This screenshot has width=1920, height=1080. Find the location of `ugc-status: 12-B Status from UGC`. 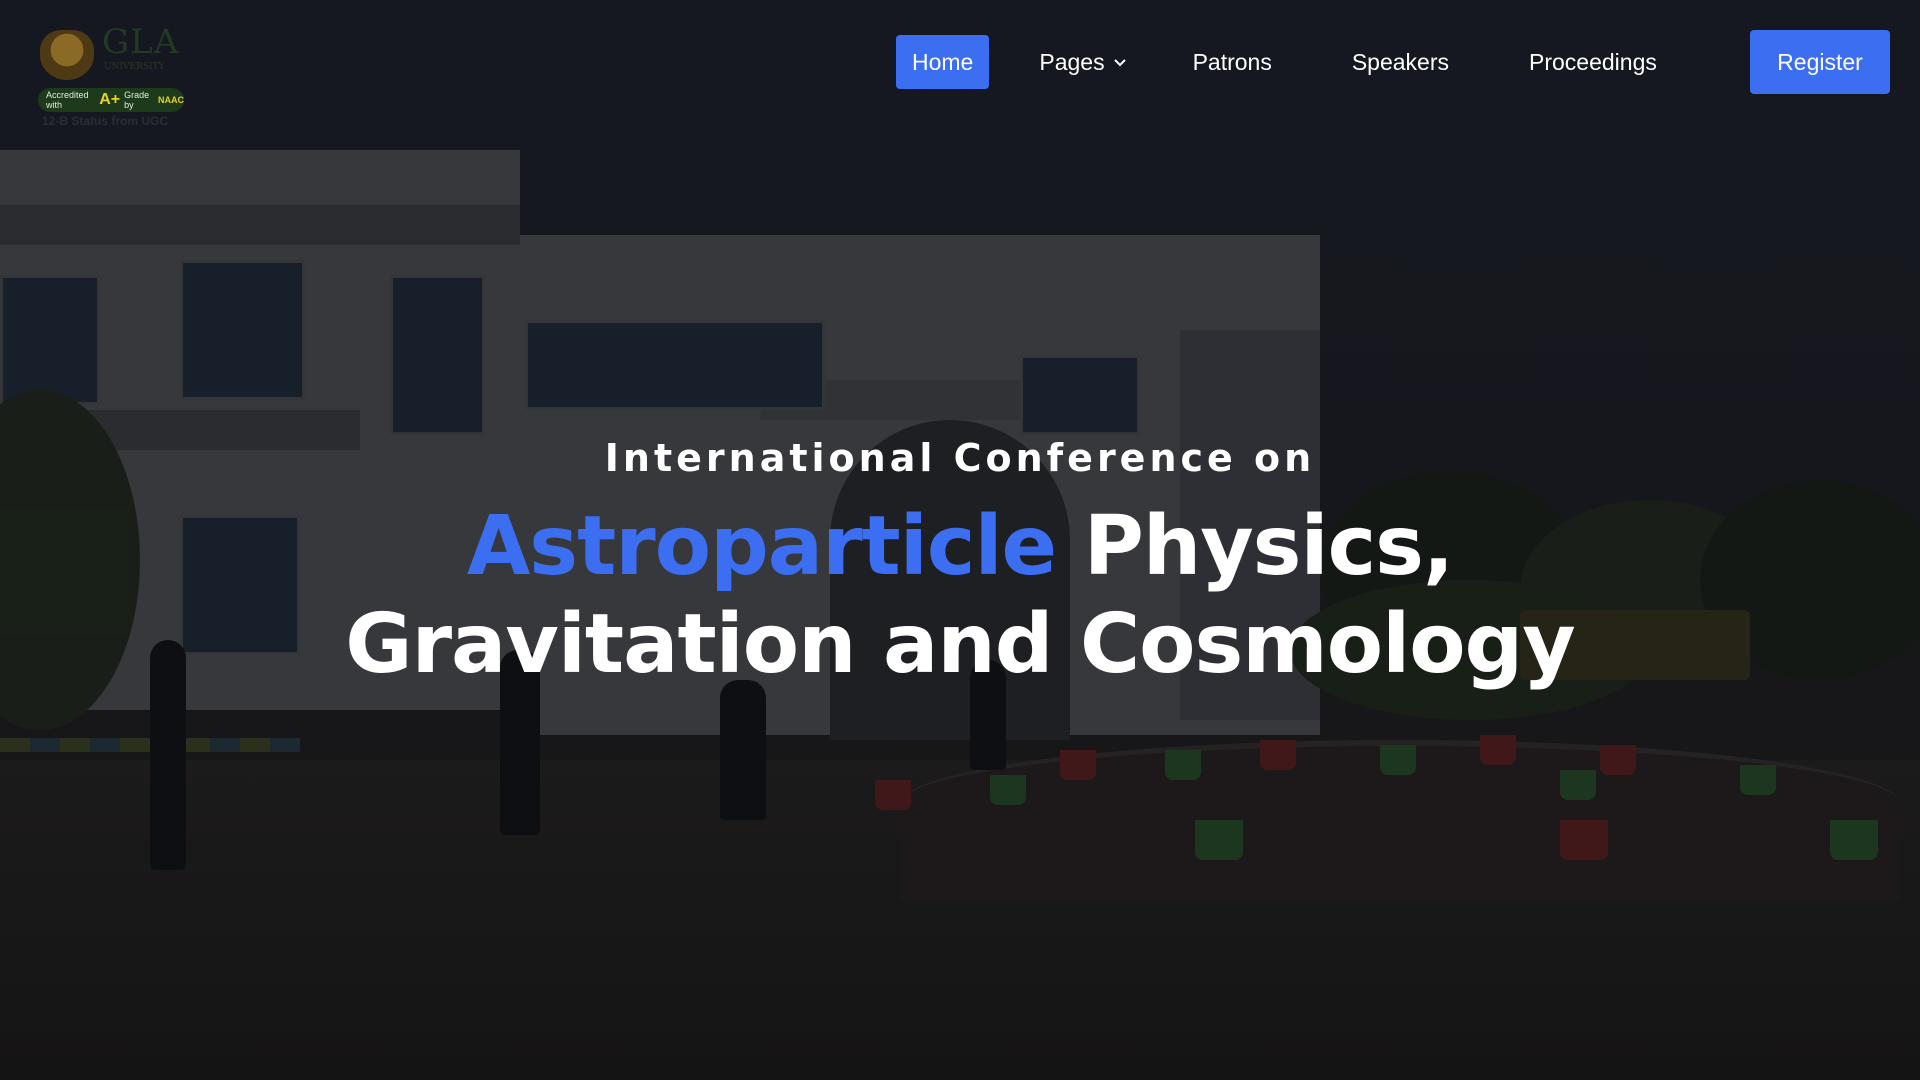

ugc-status: 12-B Status from UGC is located at coordinates (105, 121).